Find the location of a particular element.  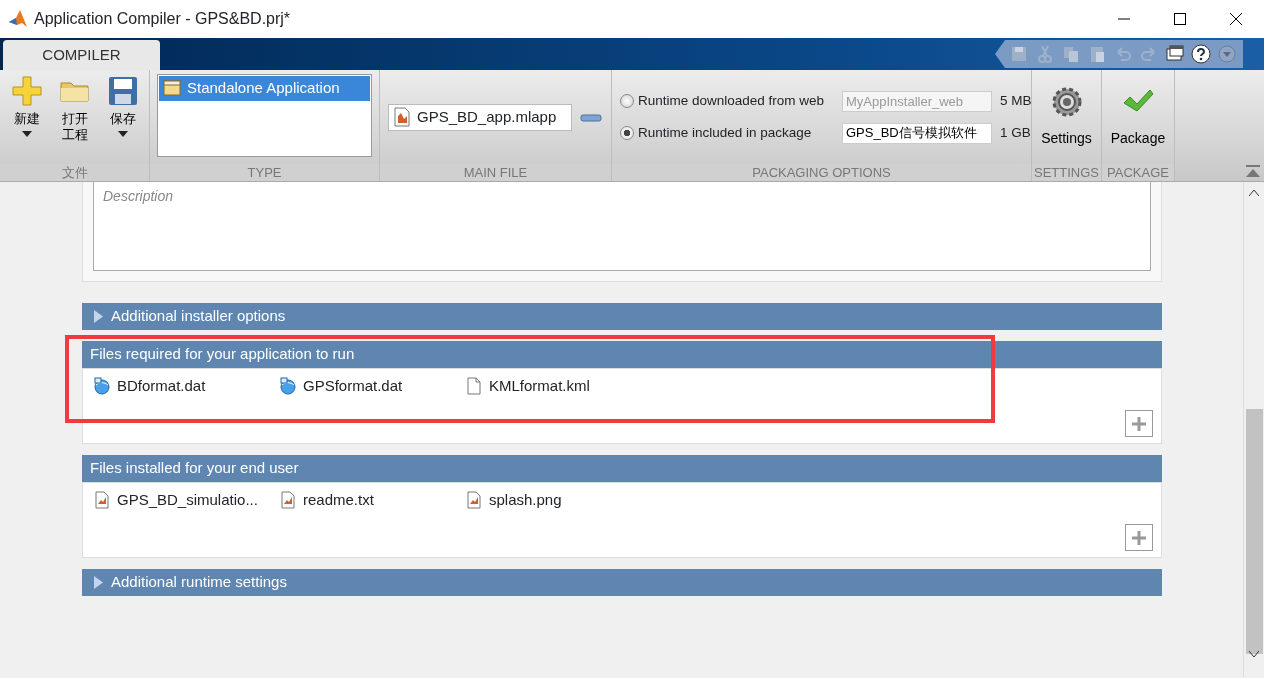

scrollbar-thumb is located at coordinates (1254, 531).